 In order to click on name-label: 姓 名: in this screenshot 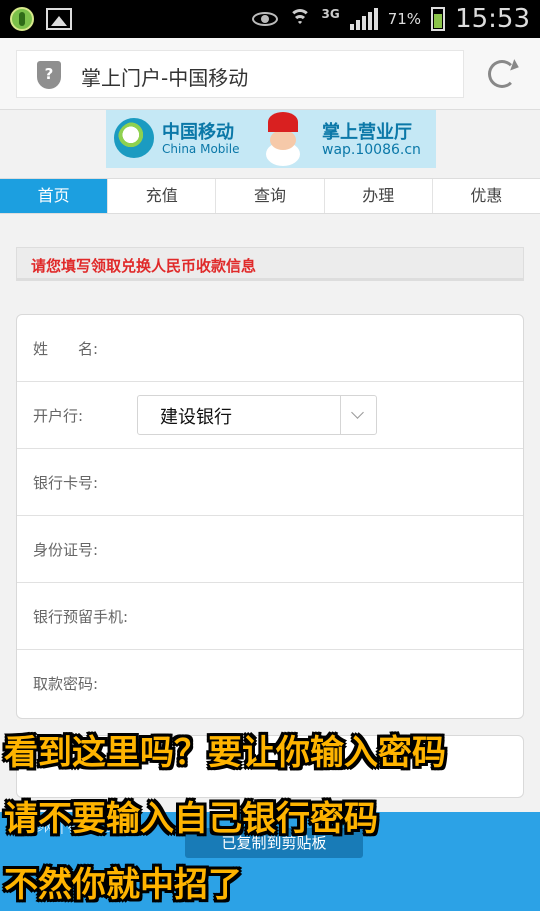, I will do `click(66, 349)`.